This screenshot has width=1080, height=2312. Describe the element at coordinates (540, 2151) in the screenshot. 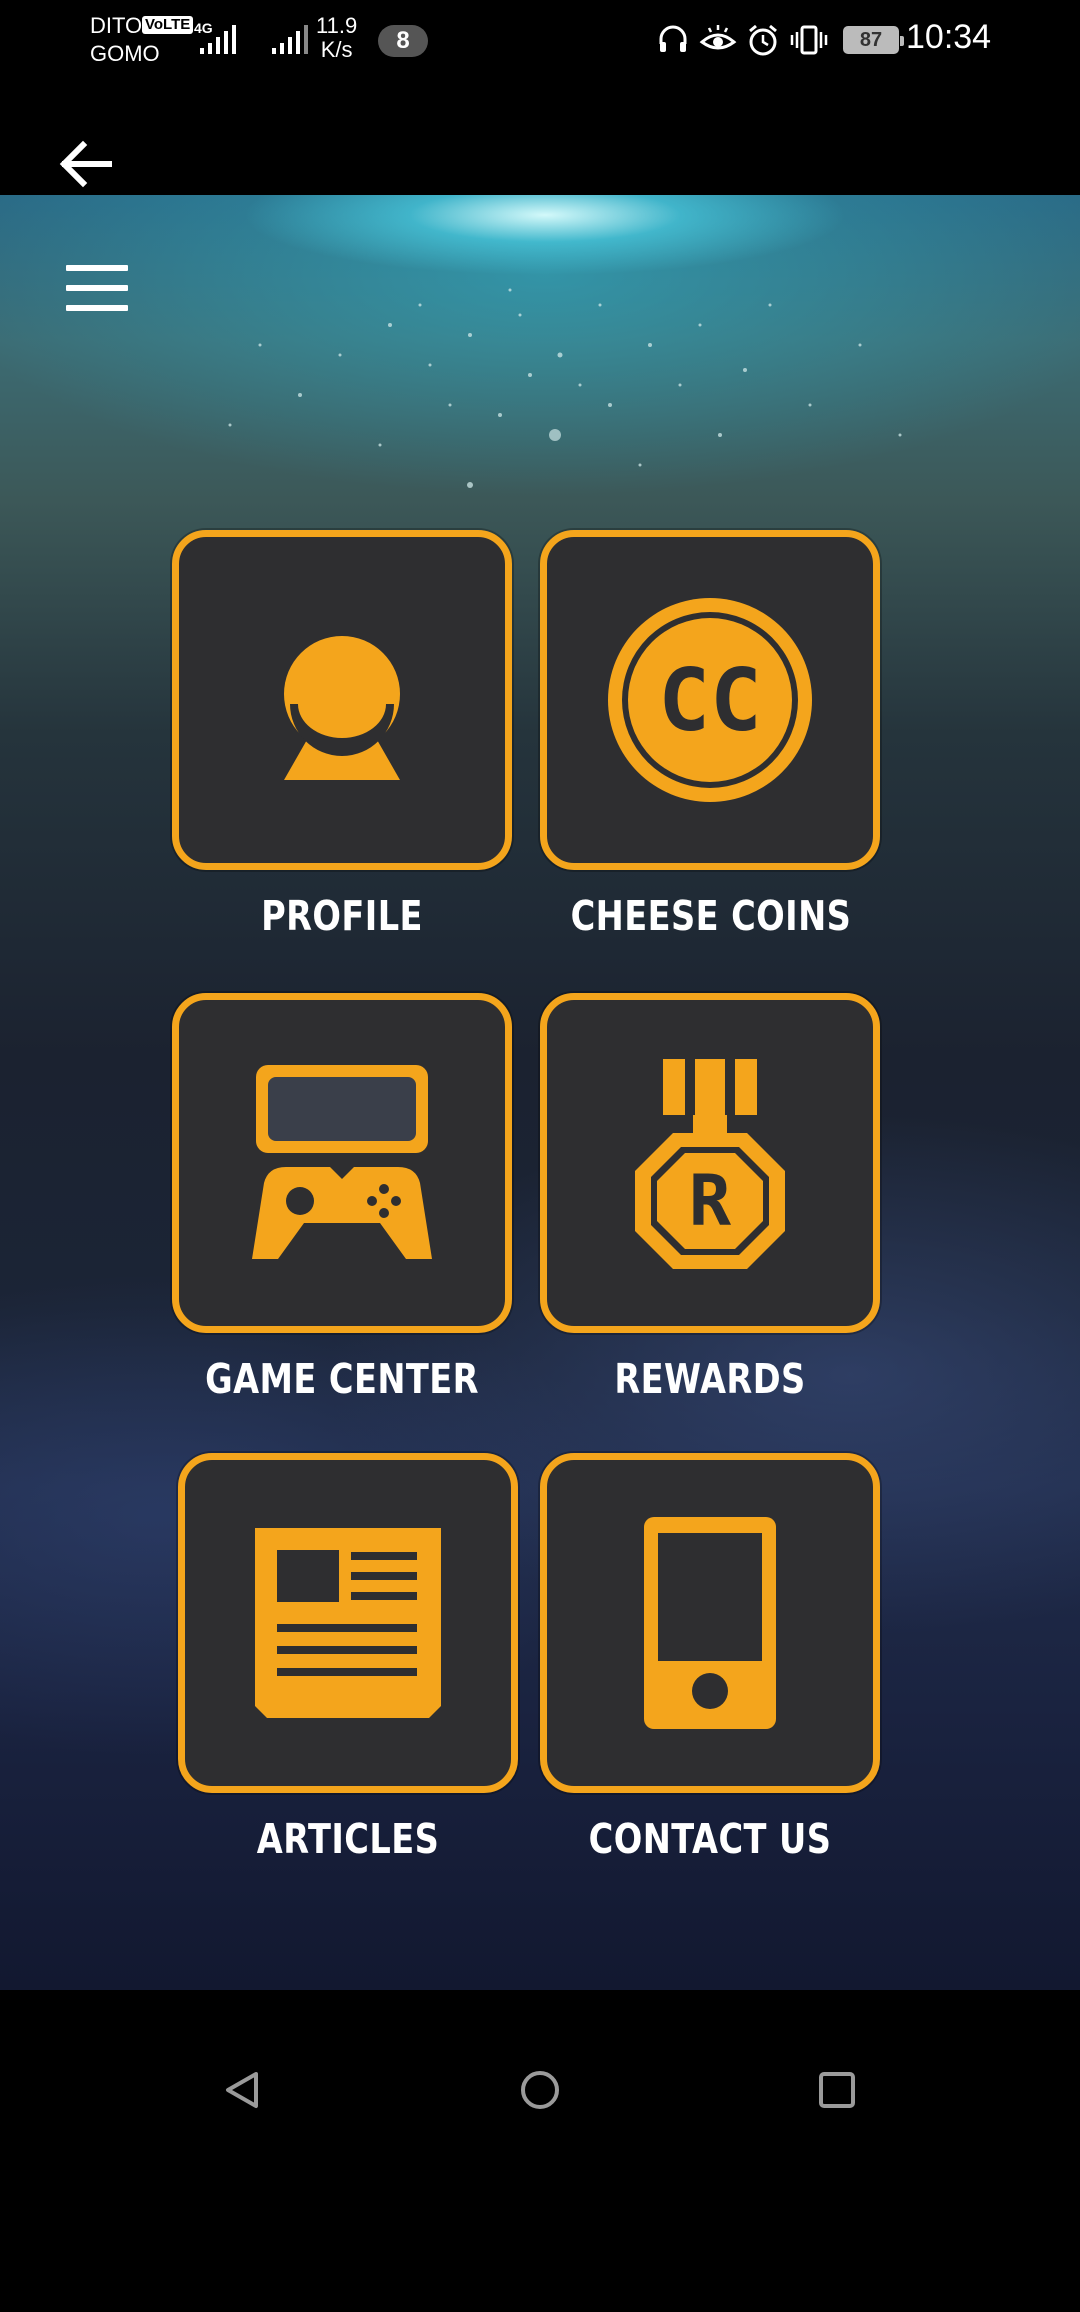

I see `system-navigation-bar` at that location.